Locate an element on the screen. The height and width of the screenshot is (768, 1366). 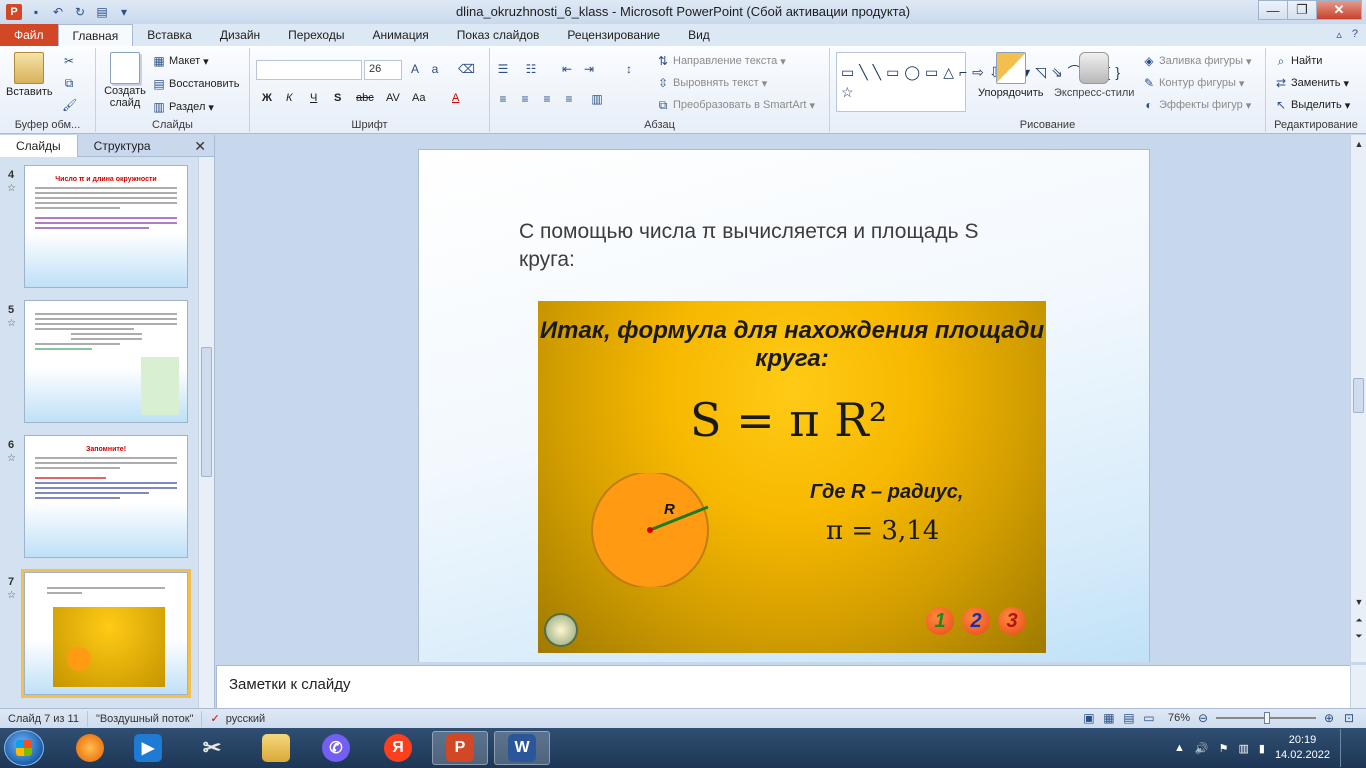
scroll-down-icon: ▼ is located at coordinates (1358, 602).